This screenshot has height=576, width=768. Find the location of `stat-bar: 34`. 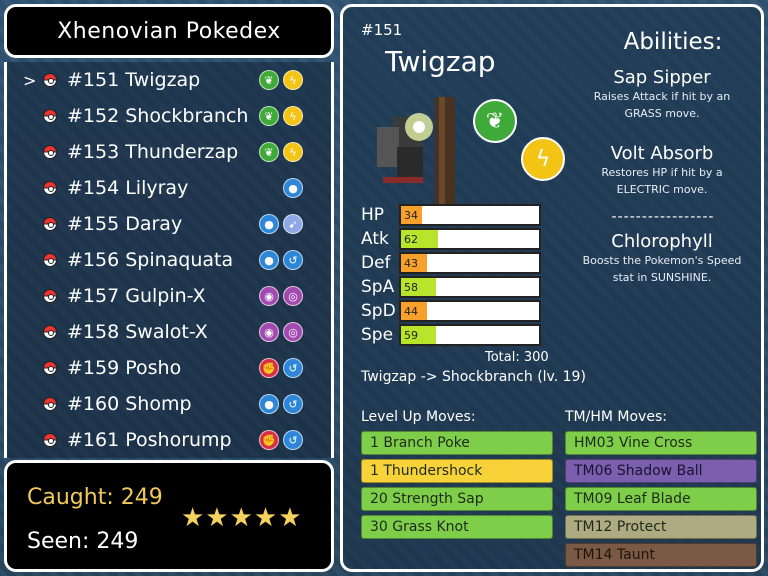

stat-bar: 34 is located at coordinates (470, 215).